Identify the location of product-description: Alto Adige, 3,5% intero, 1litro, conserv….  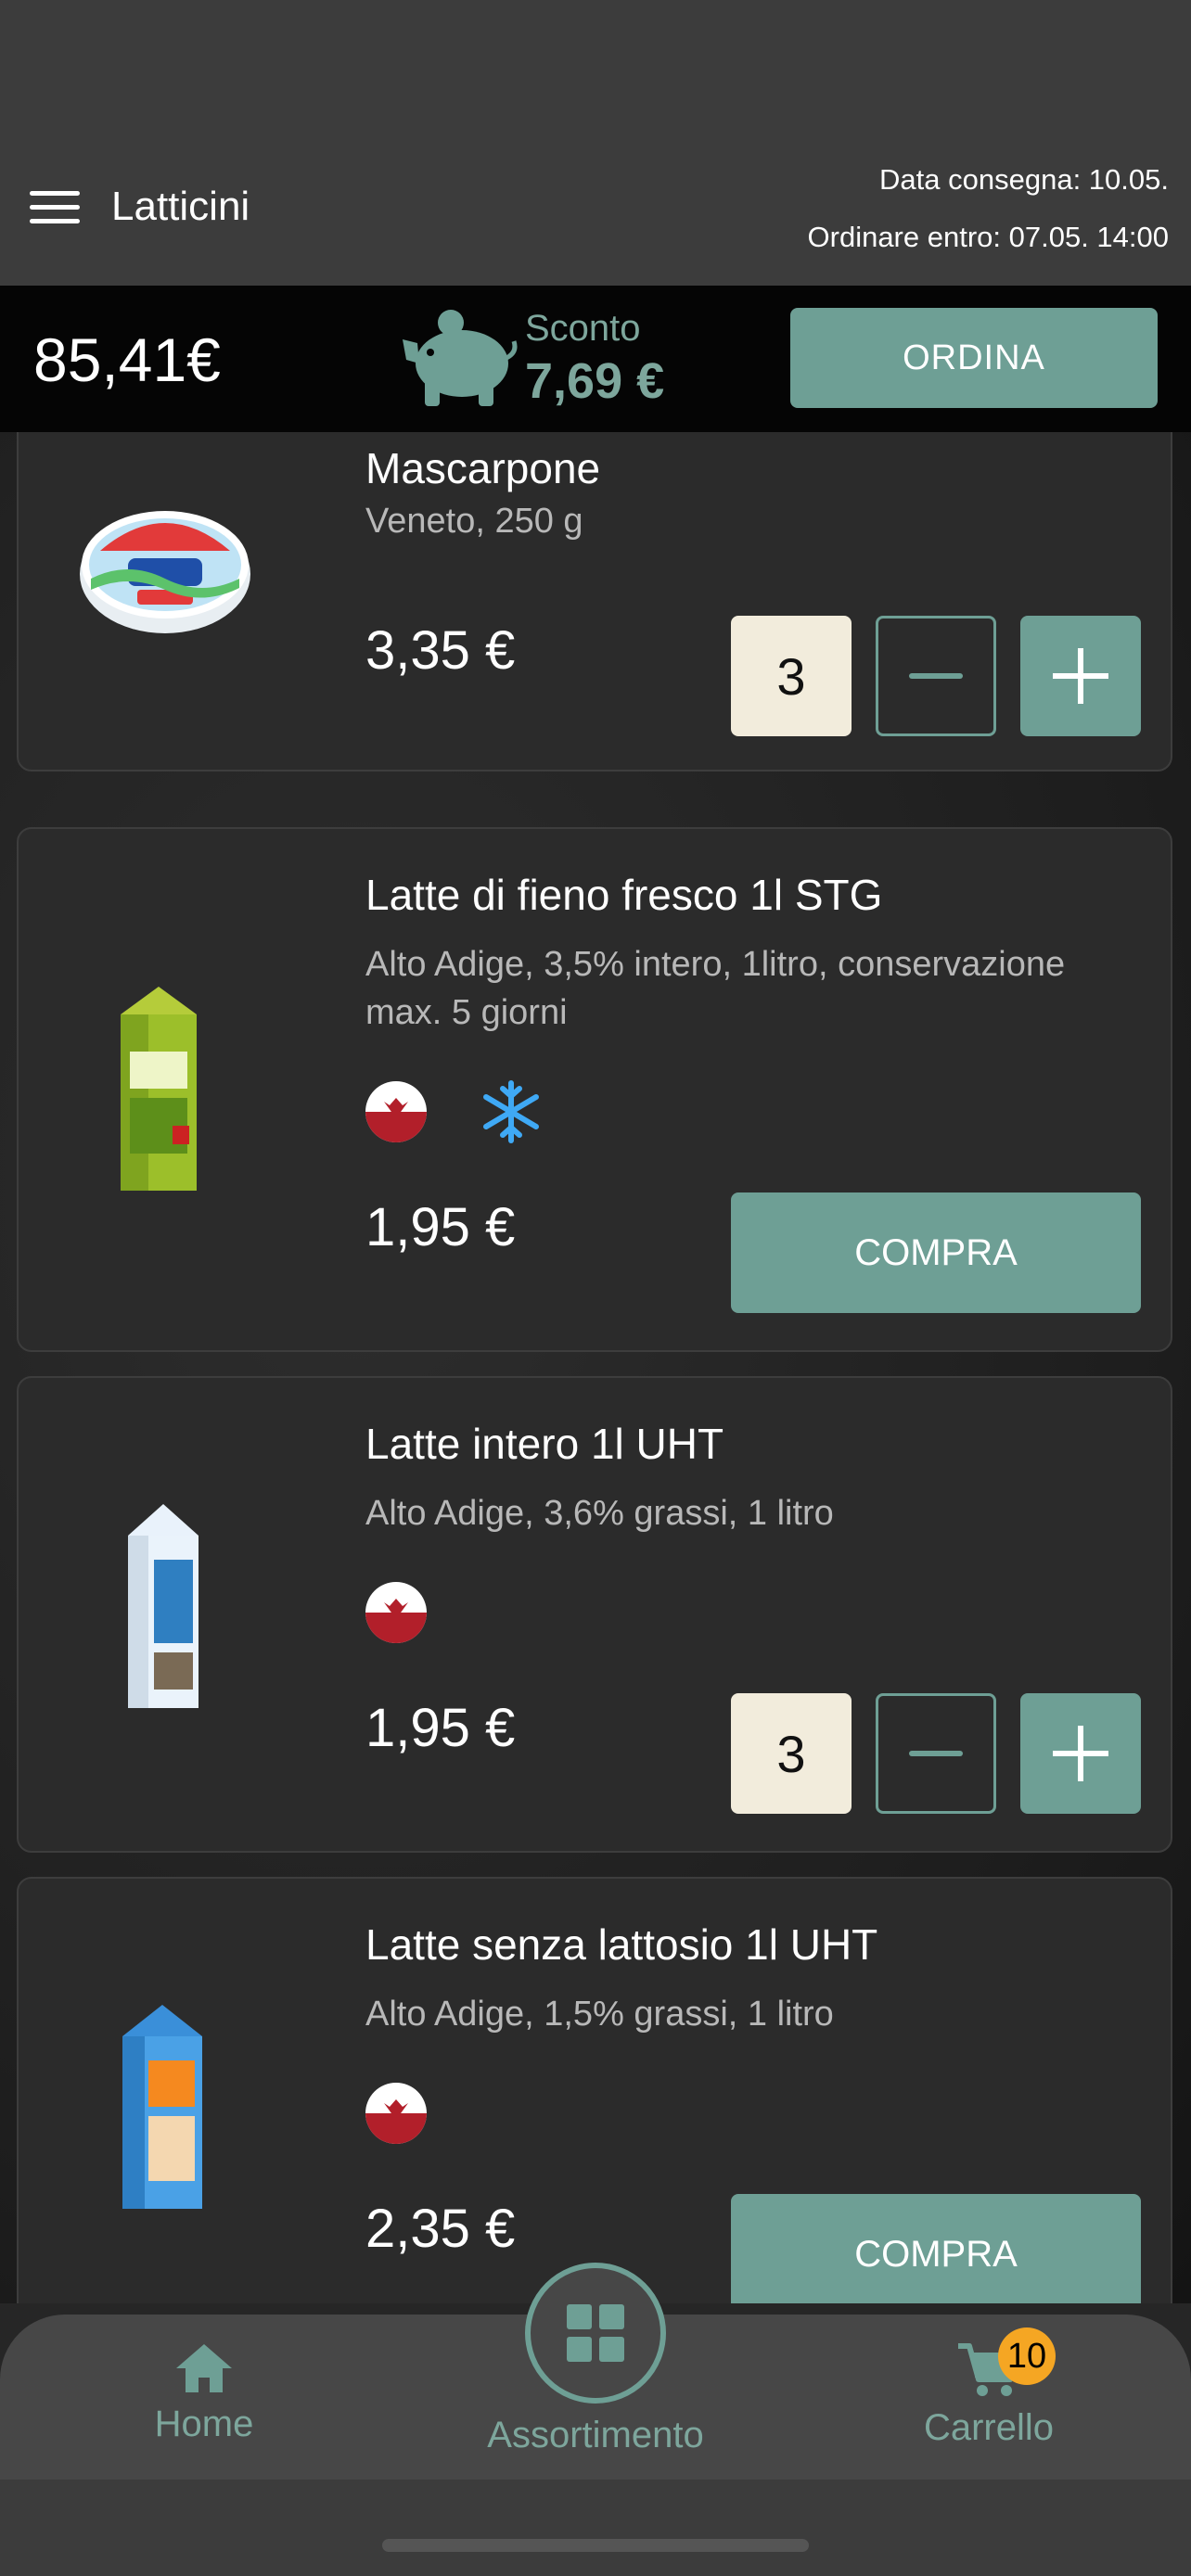
(715, 989).